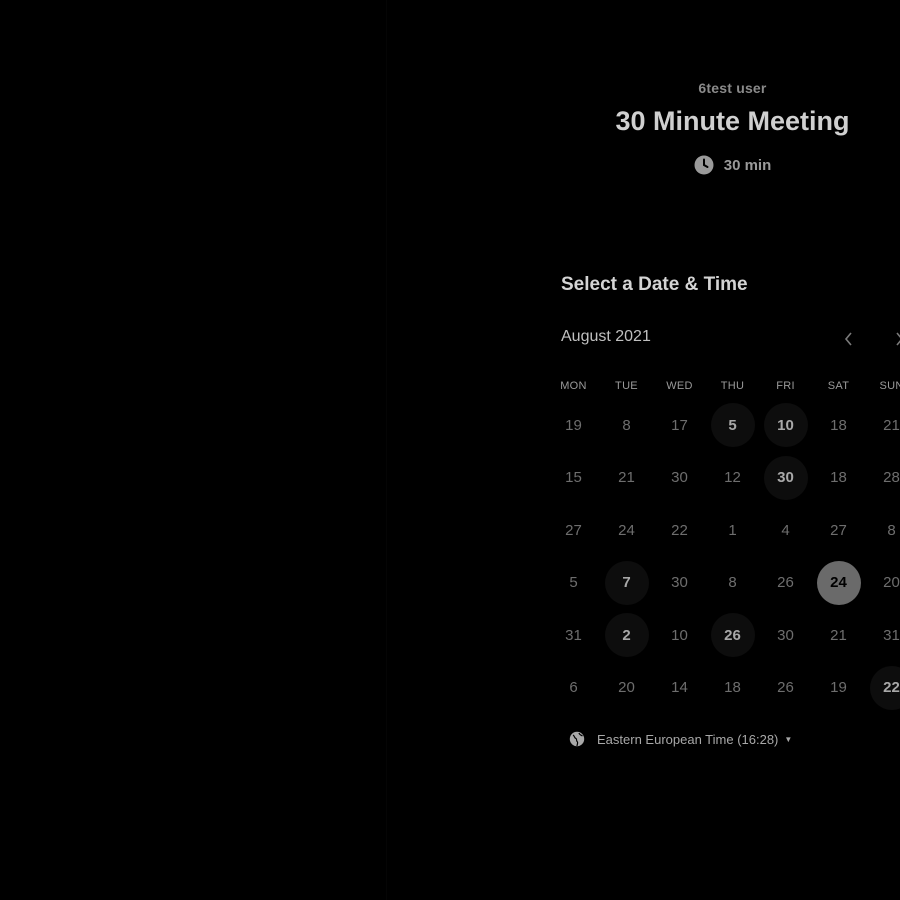 Image resolution: width=900 pixels, height=900 pixels. What do you see at coordinates (626, 386) in the screenshot?
I see `weekday-label: TUE` at bounding box center [626, 386].